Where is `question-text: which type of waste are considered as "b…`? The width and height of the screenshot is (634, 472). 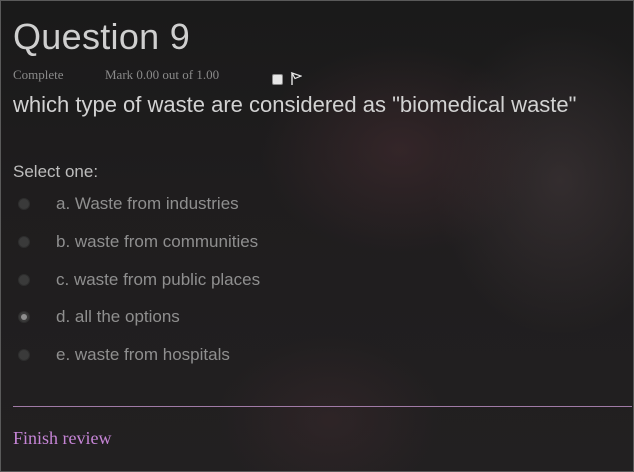
question-text: which type of waste are considered as "b… is located at coordinates (295, 104).